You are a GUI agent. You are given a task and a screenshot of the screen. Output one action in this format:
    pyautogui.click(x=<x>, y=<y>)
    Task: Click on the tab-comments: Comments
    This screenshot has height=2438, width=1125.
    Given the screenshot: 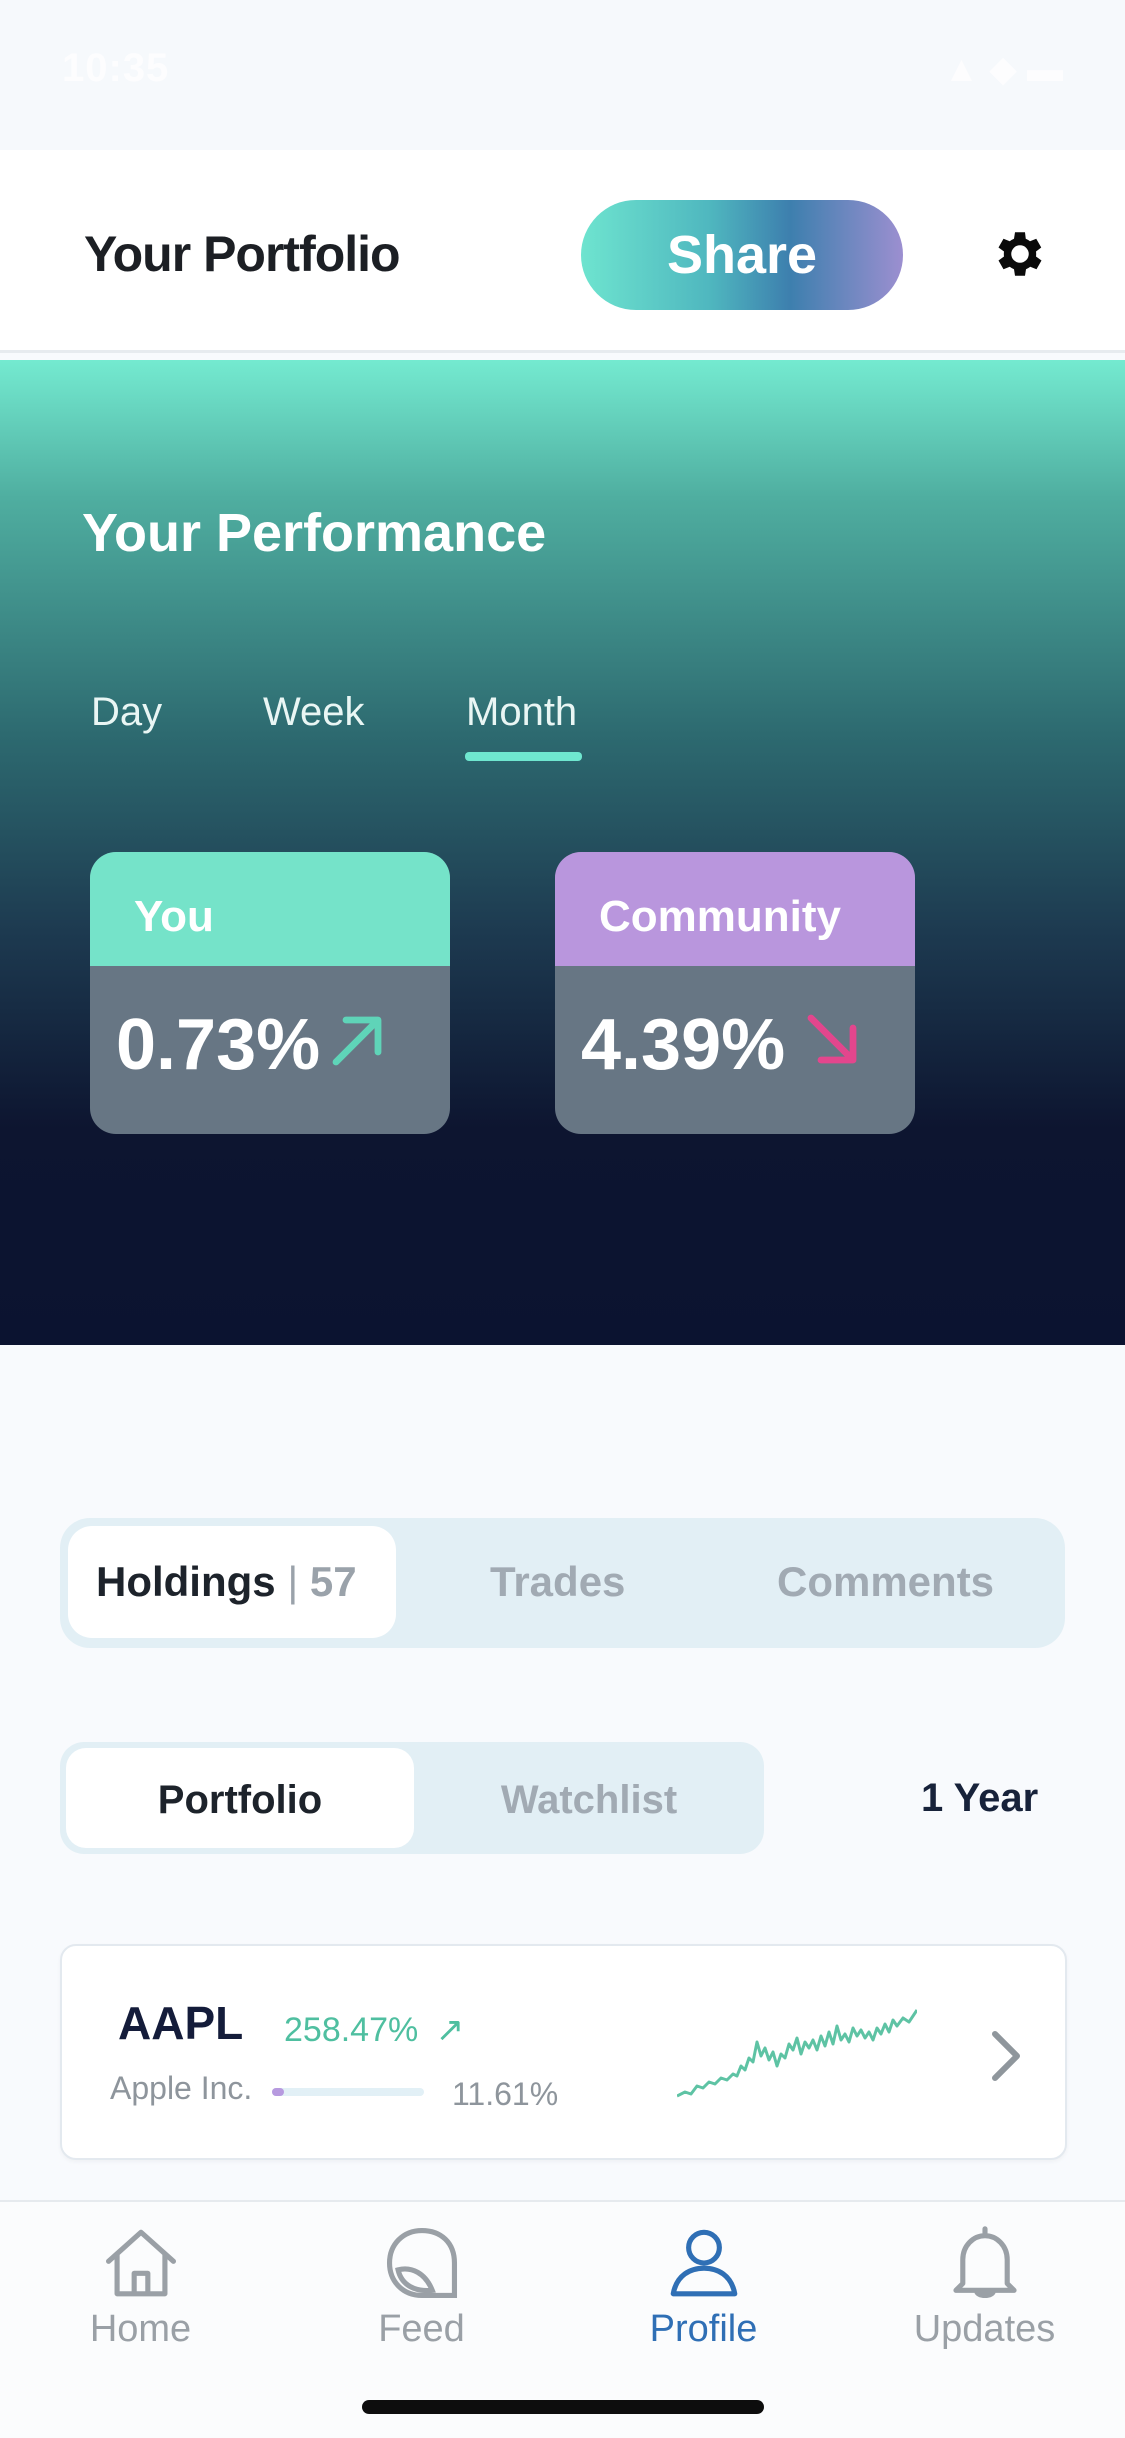 What is the action you would take?
    pyautogui.click(x=885, y=1582)
    